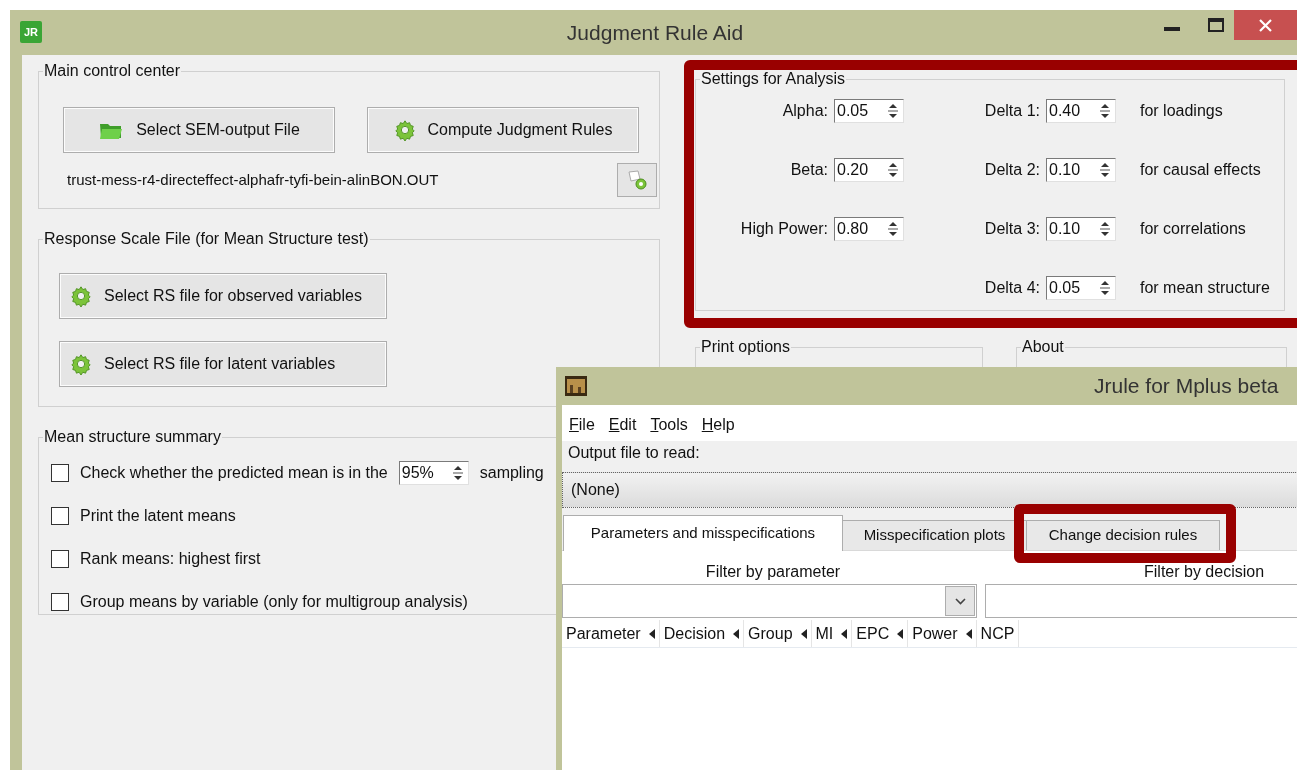  I want to click on tab: Parameters and misspecifications, so click(703, 533).